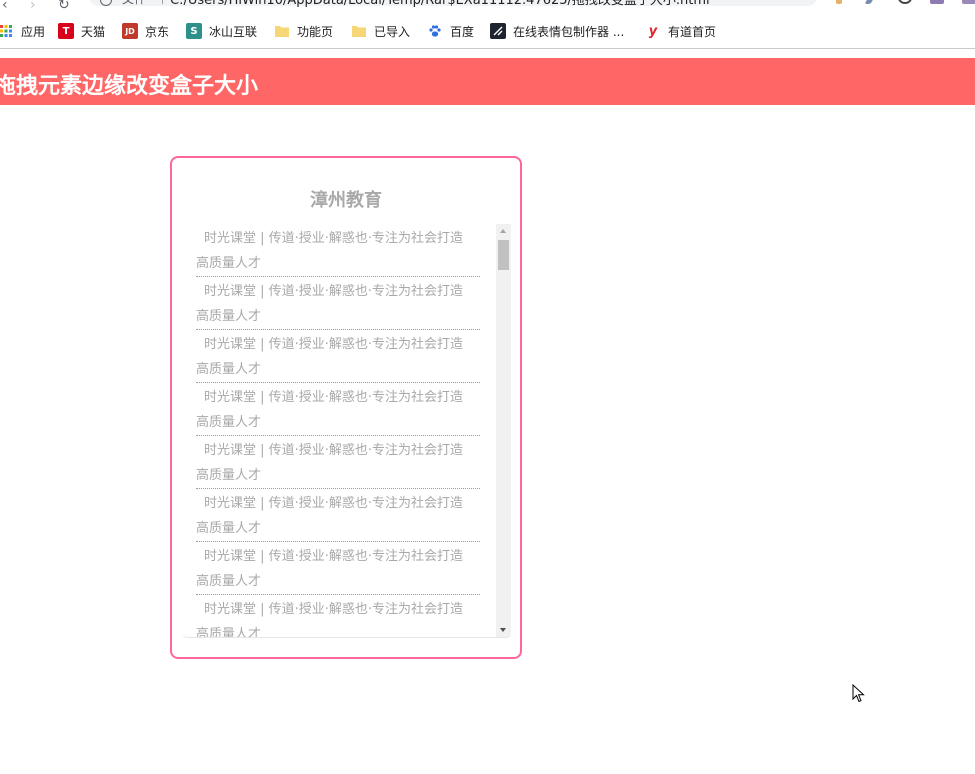  What do you see at coordinates (839, 2) in the screenshot?
I see `extension-icon` at bounding box center [839, 2].